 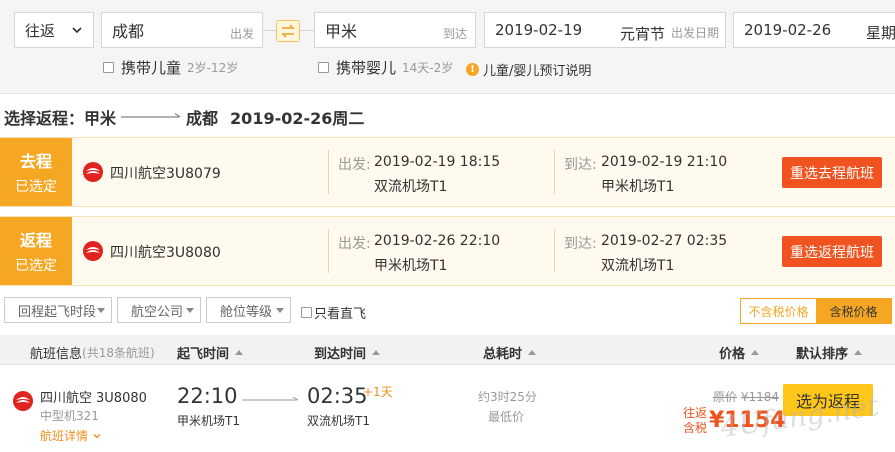 What do you see at coordinates (202, 118) in the screenshot?
I see `title-to: 成都` at bounding box center [202, 118].